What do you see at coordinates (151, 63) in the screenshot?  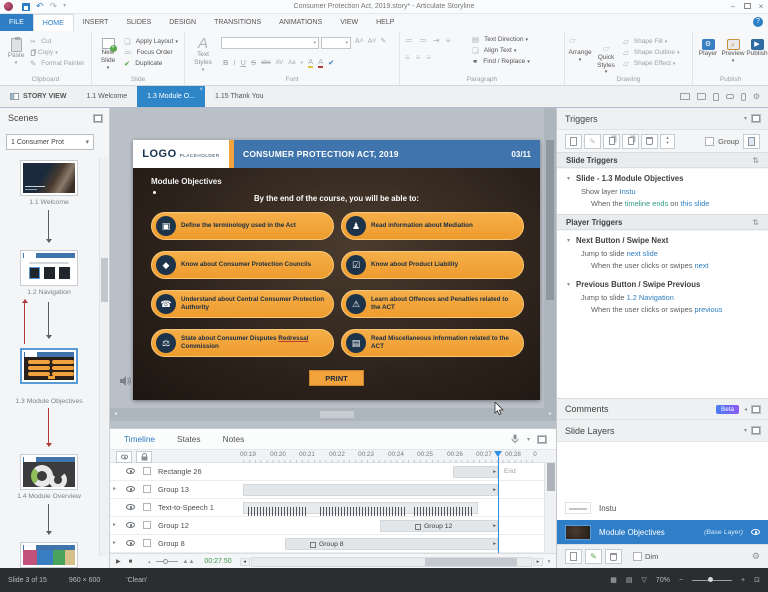 I see `duplicate-button: ✔ Duplicate` at bounding box center [151, 63].